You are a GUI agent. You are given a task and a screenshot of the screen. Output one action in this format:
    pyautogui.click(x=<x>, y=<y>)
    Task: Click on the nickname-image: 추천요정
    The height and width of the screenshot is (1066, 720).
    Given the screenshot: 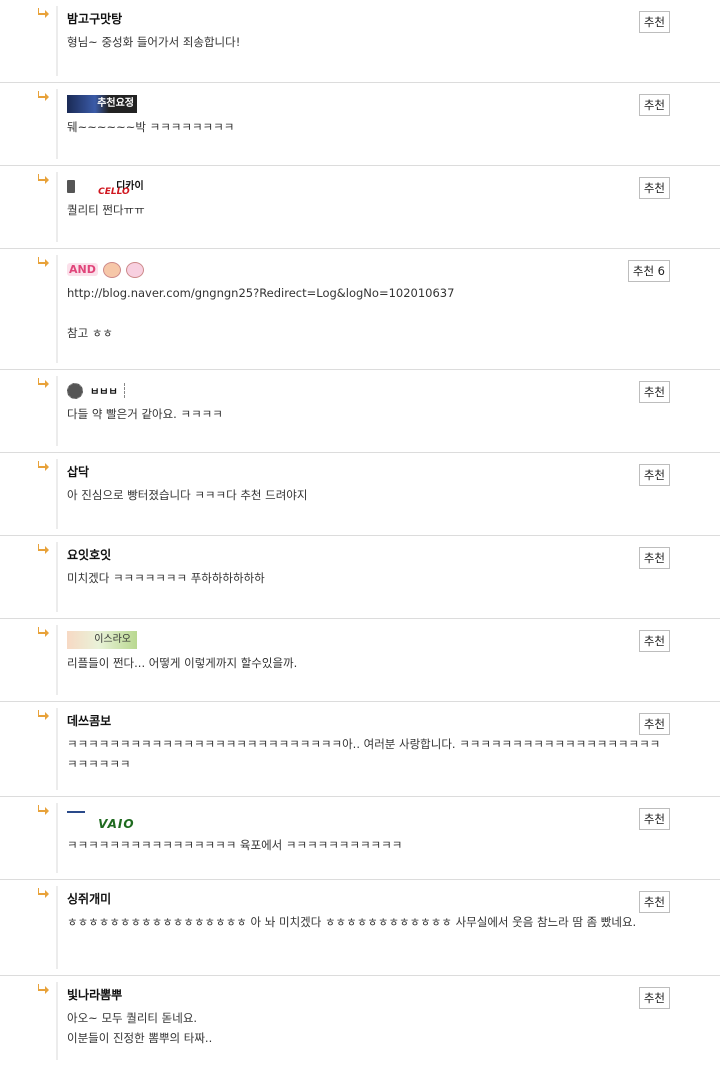 What is the action you would take?
    pyautogui.click(x=367, y=104)
    